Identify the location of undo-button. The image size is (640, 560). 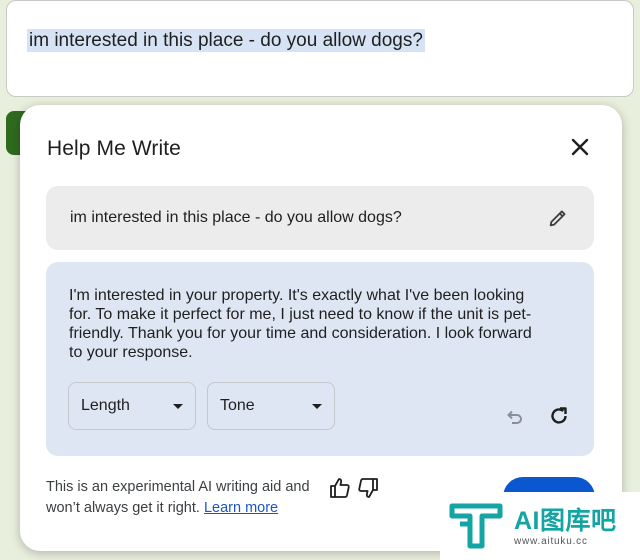
(515, 417).